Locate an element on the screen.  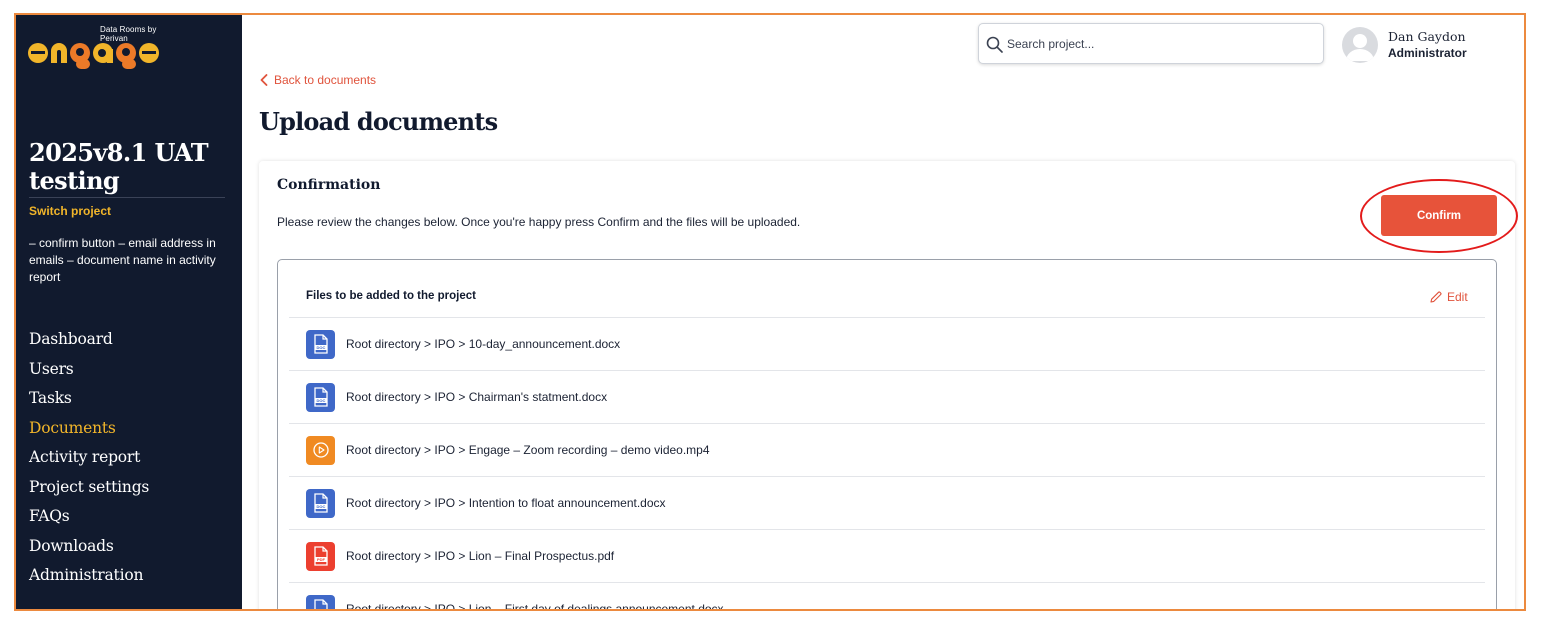
engage-logo: Data Rooms by Perivan is located at coordinates (103, 50).